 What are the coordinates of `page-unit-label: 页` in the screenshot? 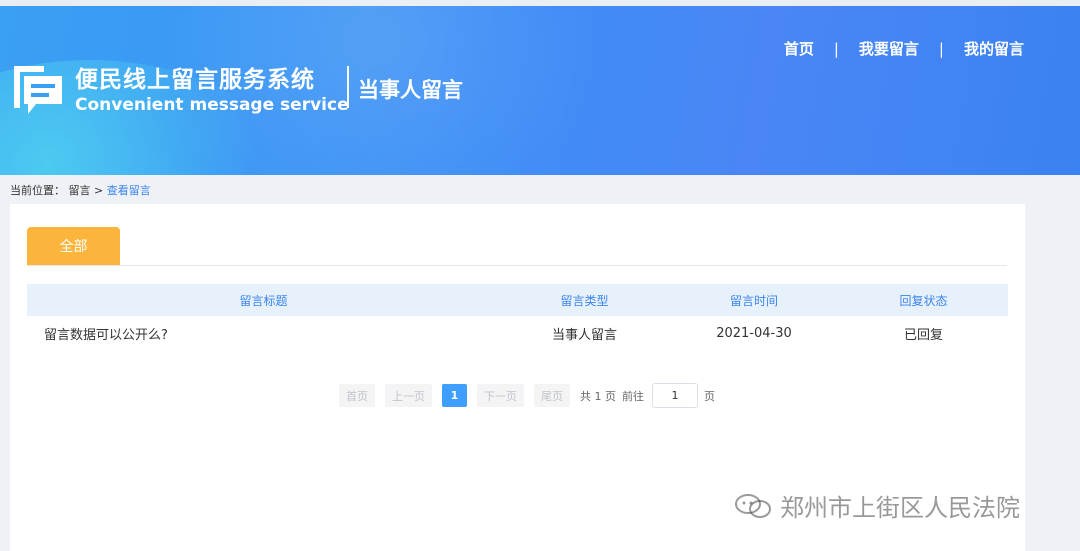 It's located at (709, 396).